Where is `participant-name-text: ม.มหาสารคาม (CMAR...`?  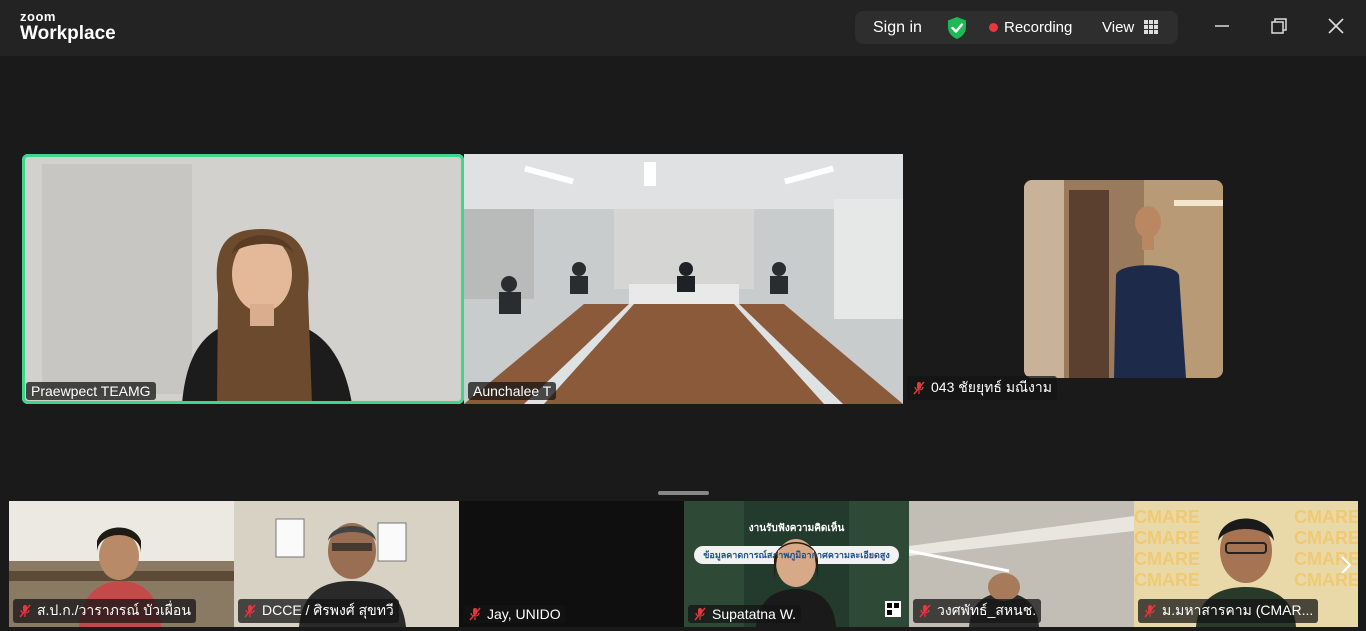
participant-name-text: ม.มหาสารคาม (CMAR... is located at coordinates (1238, 610).